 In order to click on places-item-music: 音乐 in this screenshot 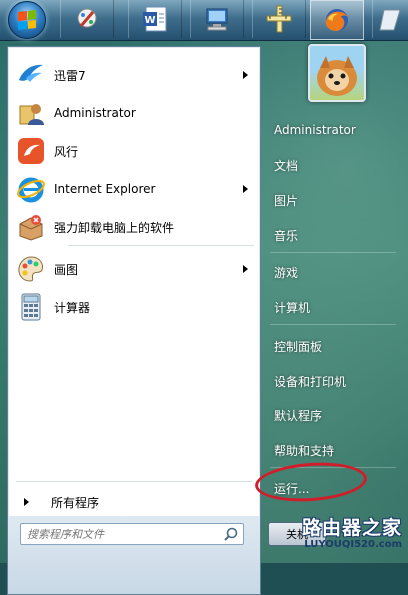, I will do `click(286, 235)`.